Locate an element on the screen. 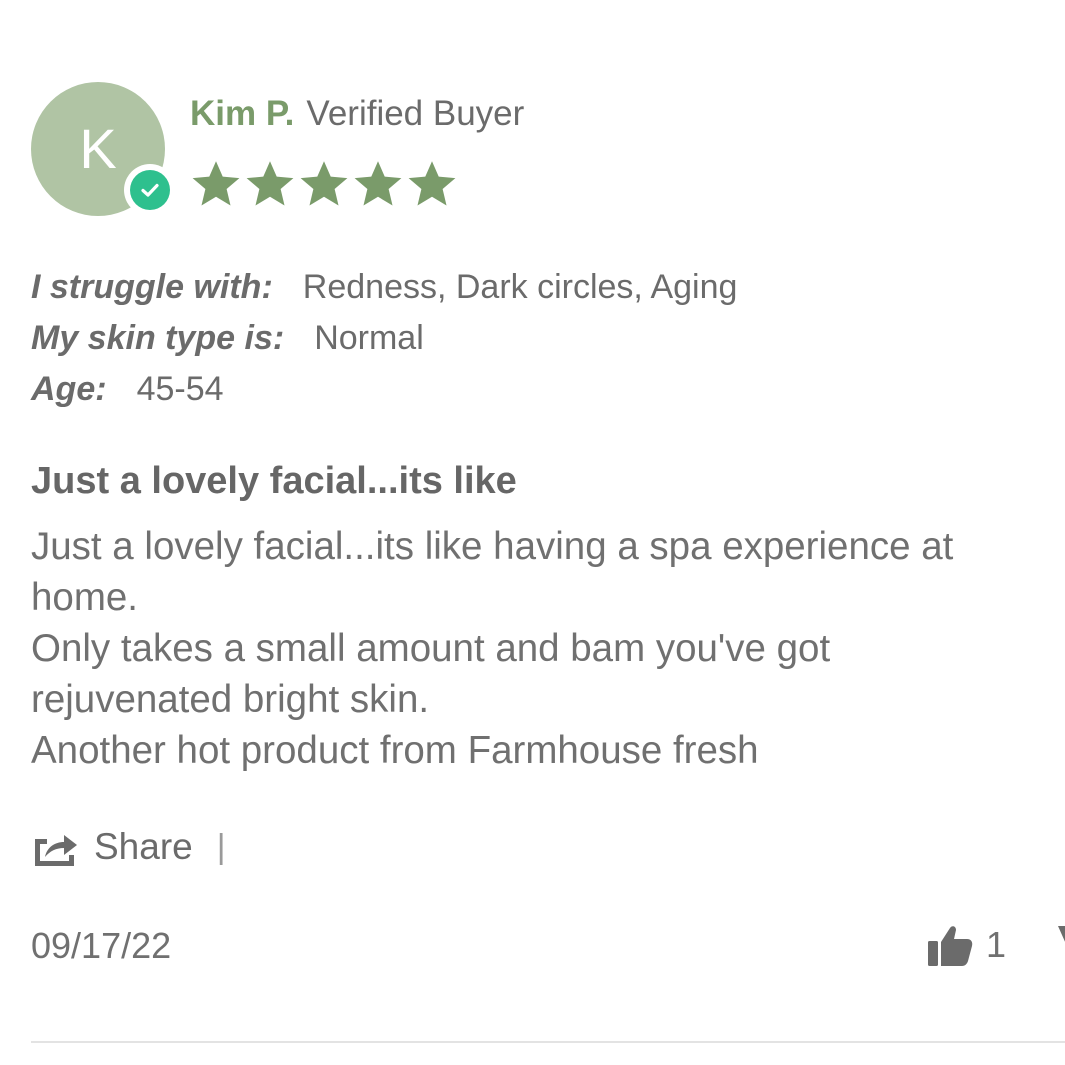 Image resolution: width=1065 pixels, height=1065 pixels. share-icon is located at coordinates (56, 850).